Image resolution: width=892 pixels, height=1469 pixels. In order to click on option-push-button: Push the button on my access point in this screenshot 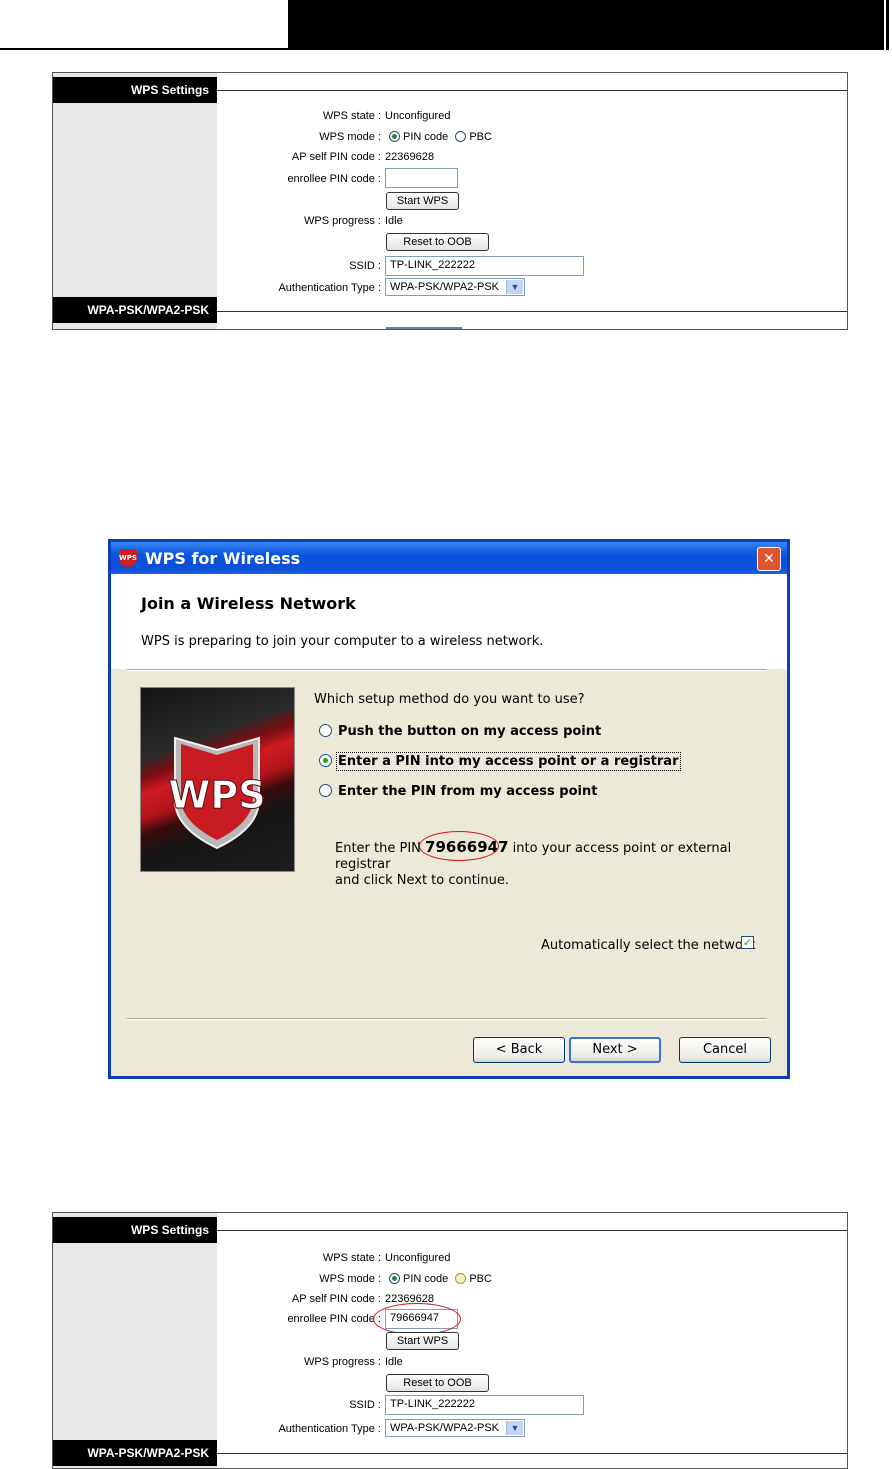, I will do `click(460, 731)`.